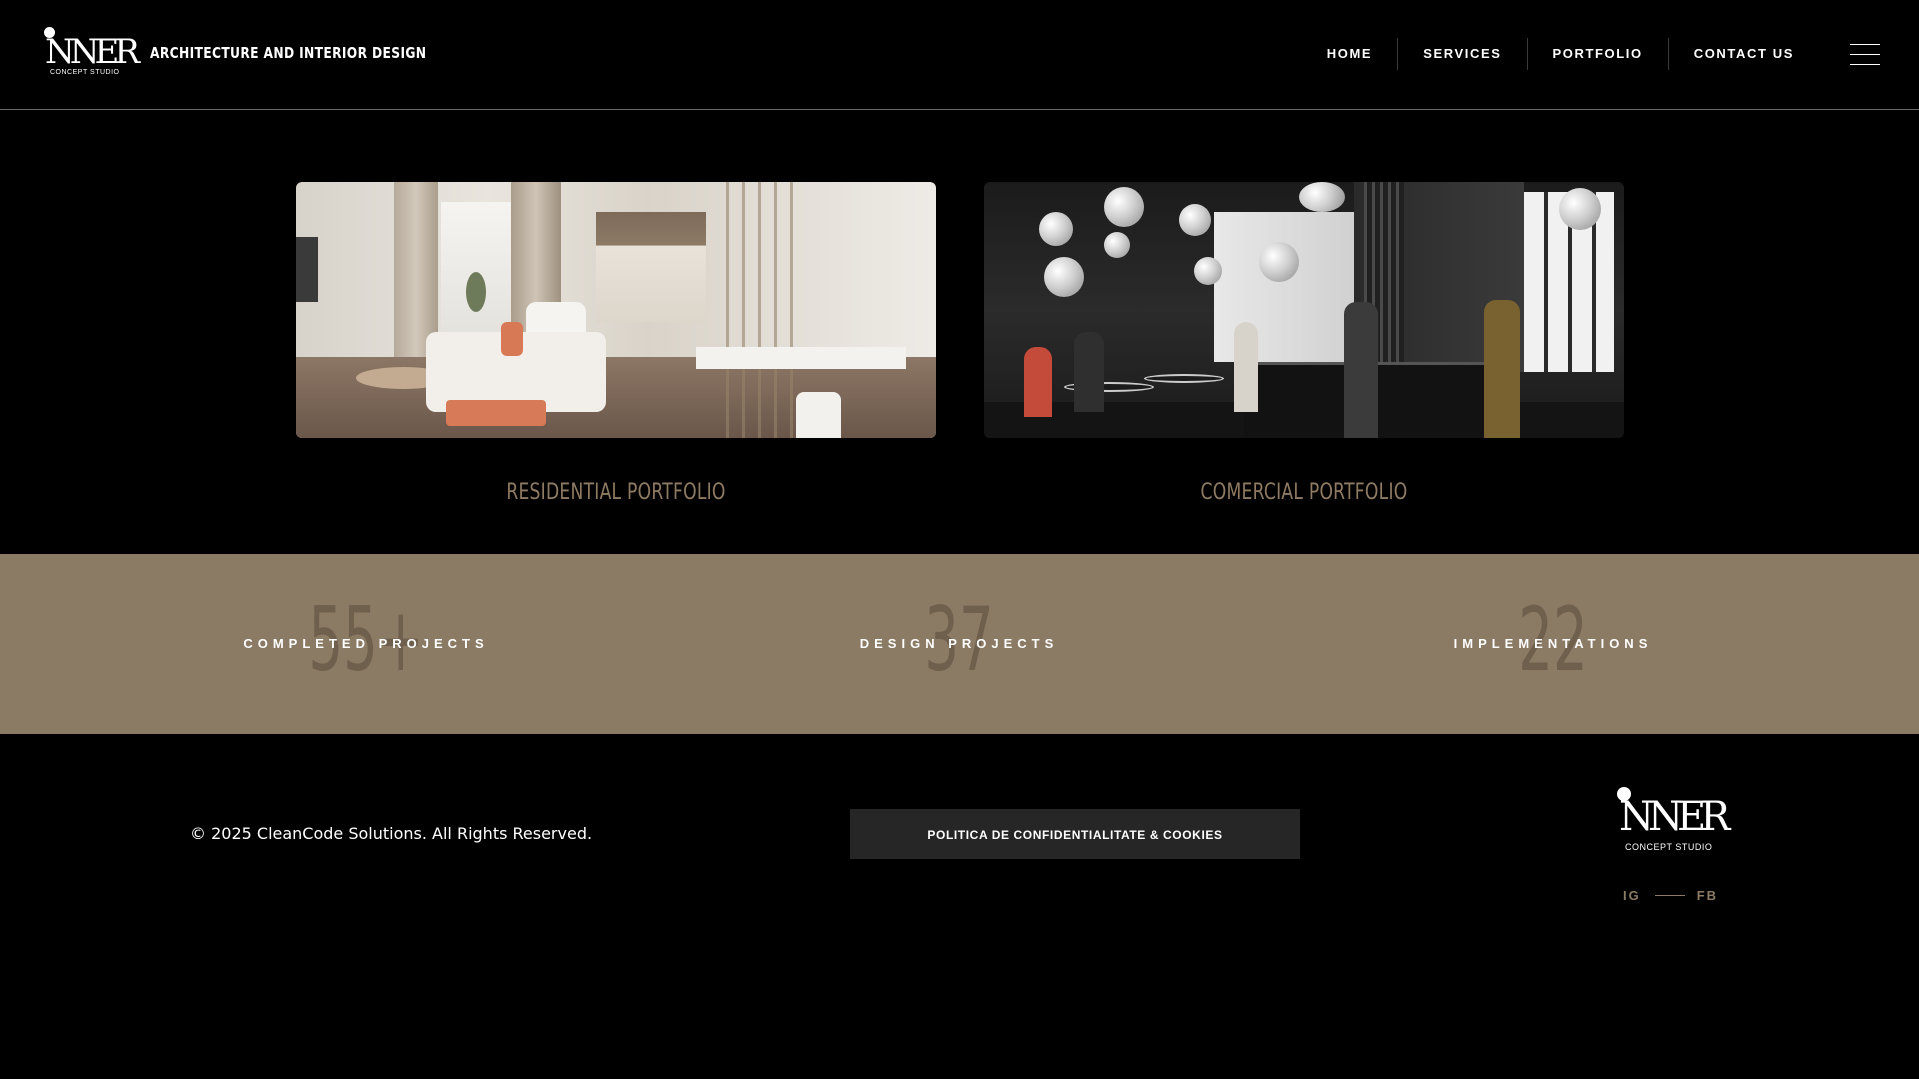  I want to click on main-nav: HOME SERVICES PORTFOLIO CONTACT US, so click(1560, 54).